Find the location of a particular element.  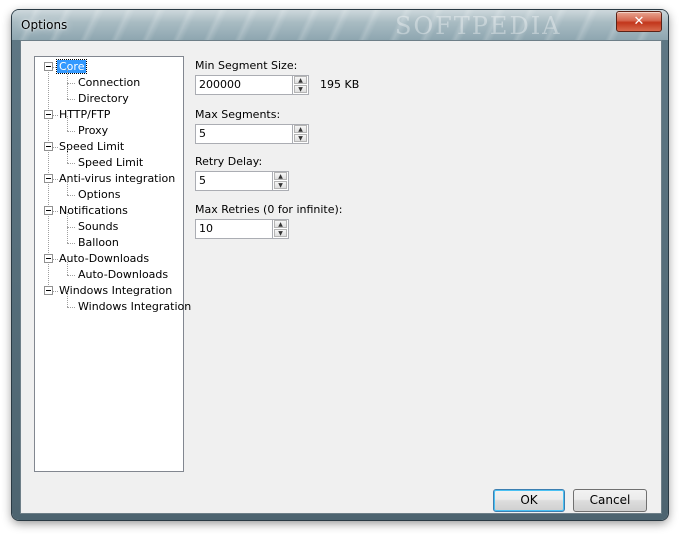

softpedia-watermark: SOFTPEDIA is located at coordinates (478, 26).